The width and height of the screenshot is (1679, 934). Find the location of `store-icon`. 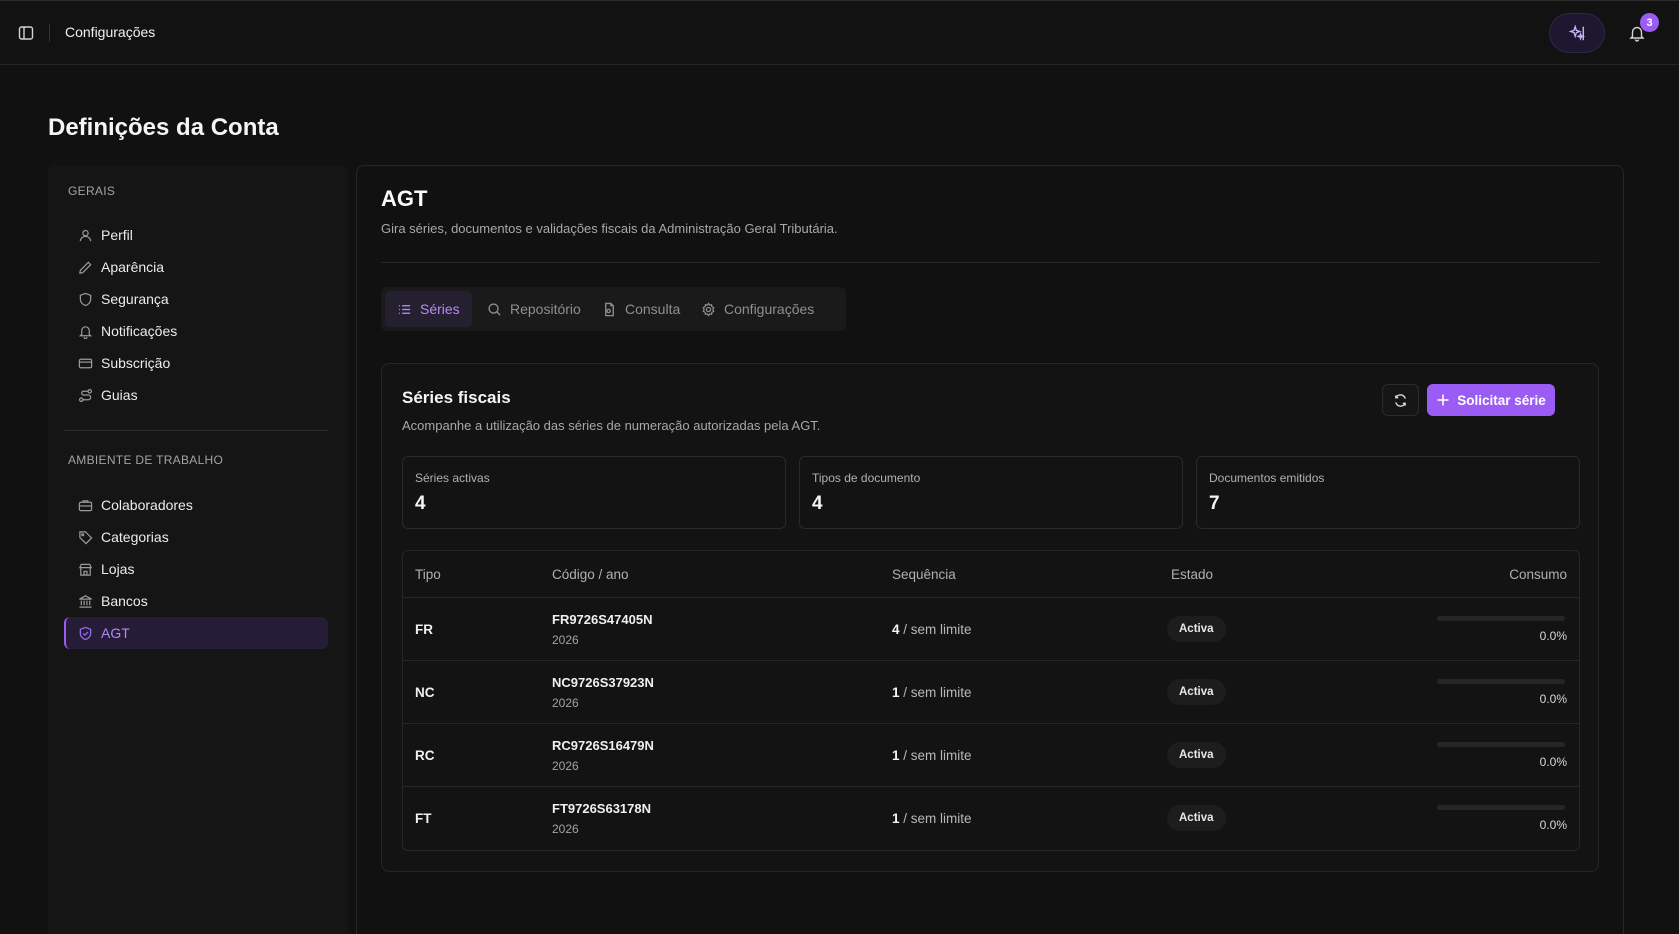

store-icon is located at coordinates (85, 569).